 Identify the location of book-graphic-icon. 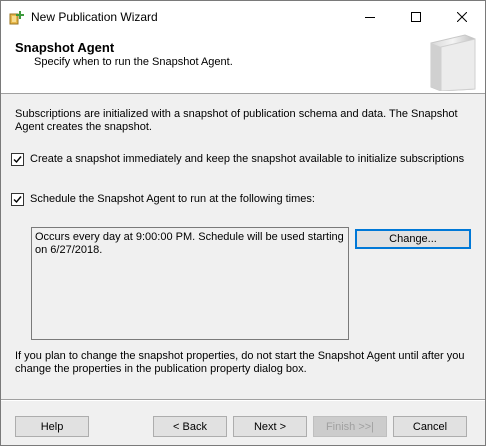
(453, 62).